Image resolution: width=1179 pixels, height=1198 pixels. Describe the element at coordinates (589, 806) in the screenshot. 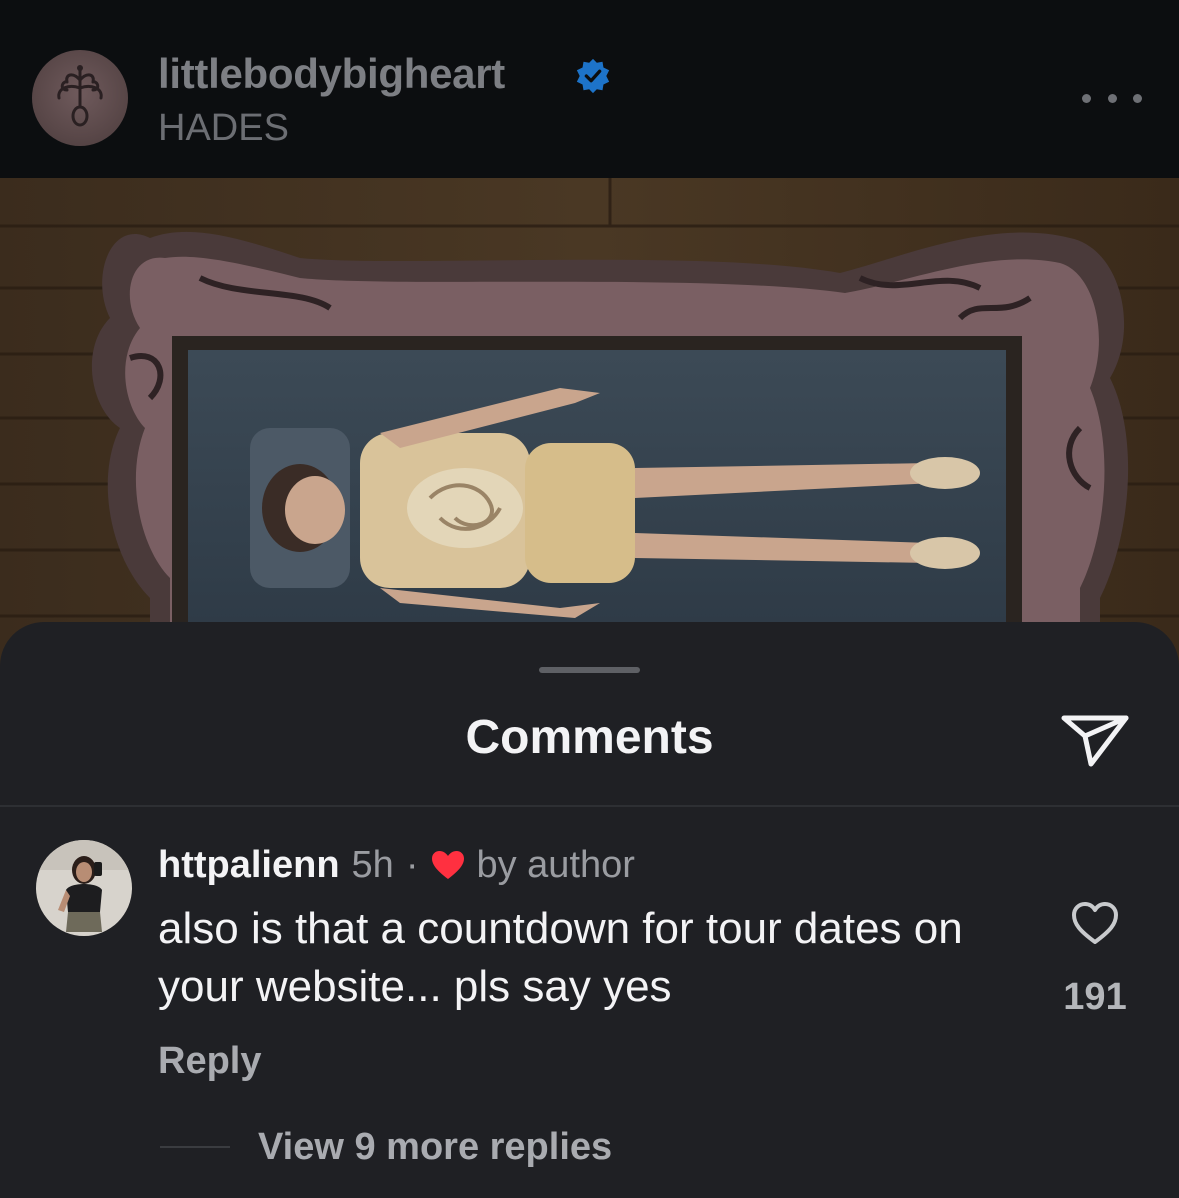

I see `divider` at that location.